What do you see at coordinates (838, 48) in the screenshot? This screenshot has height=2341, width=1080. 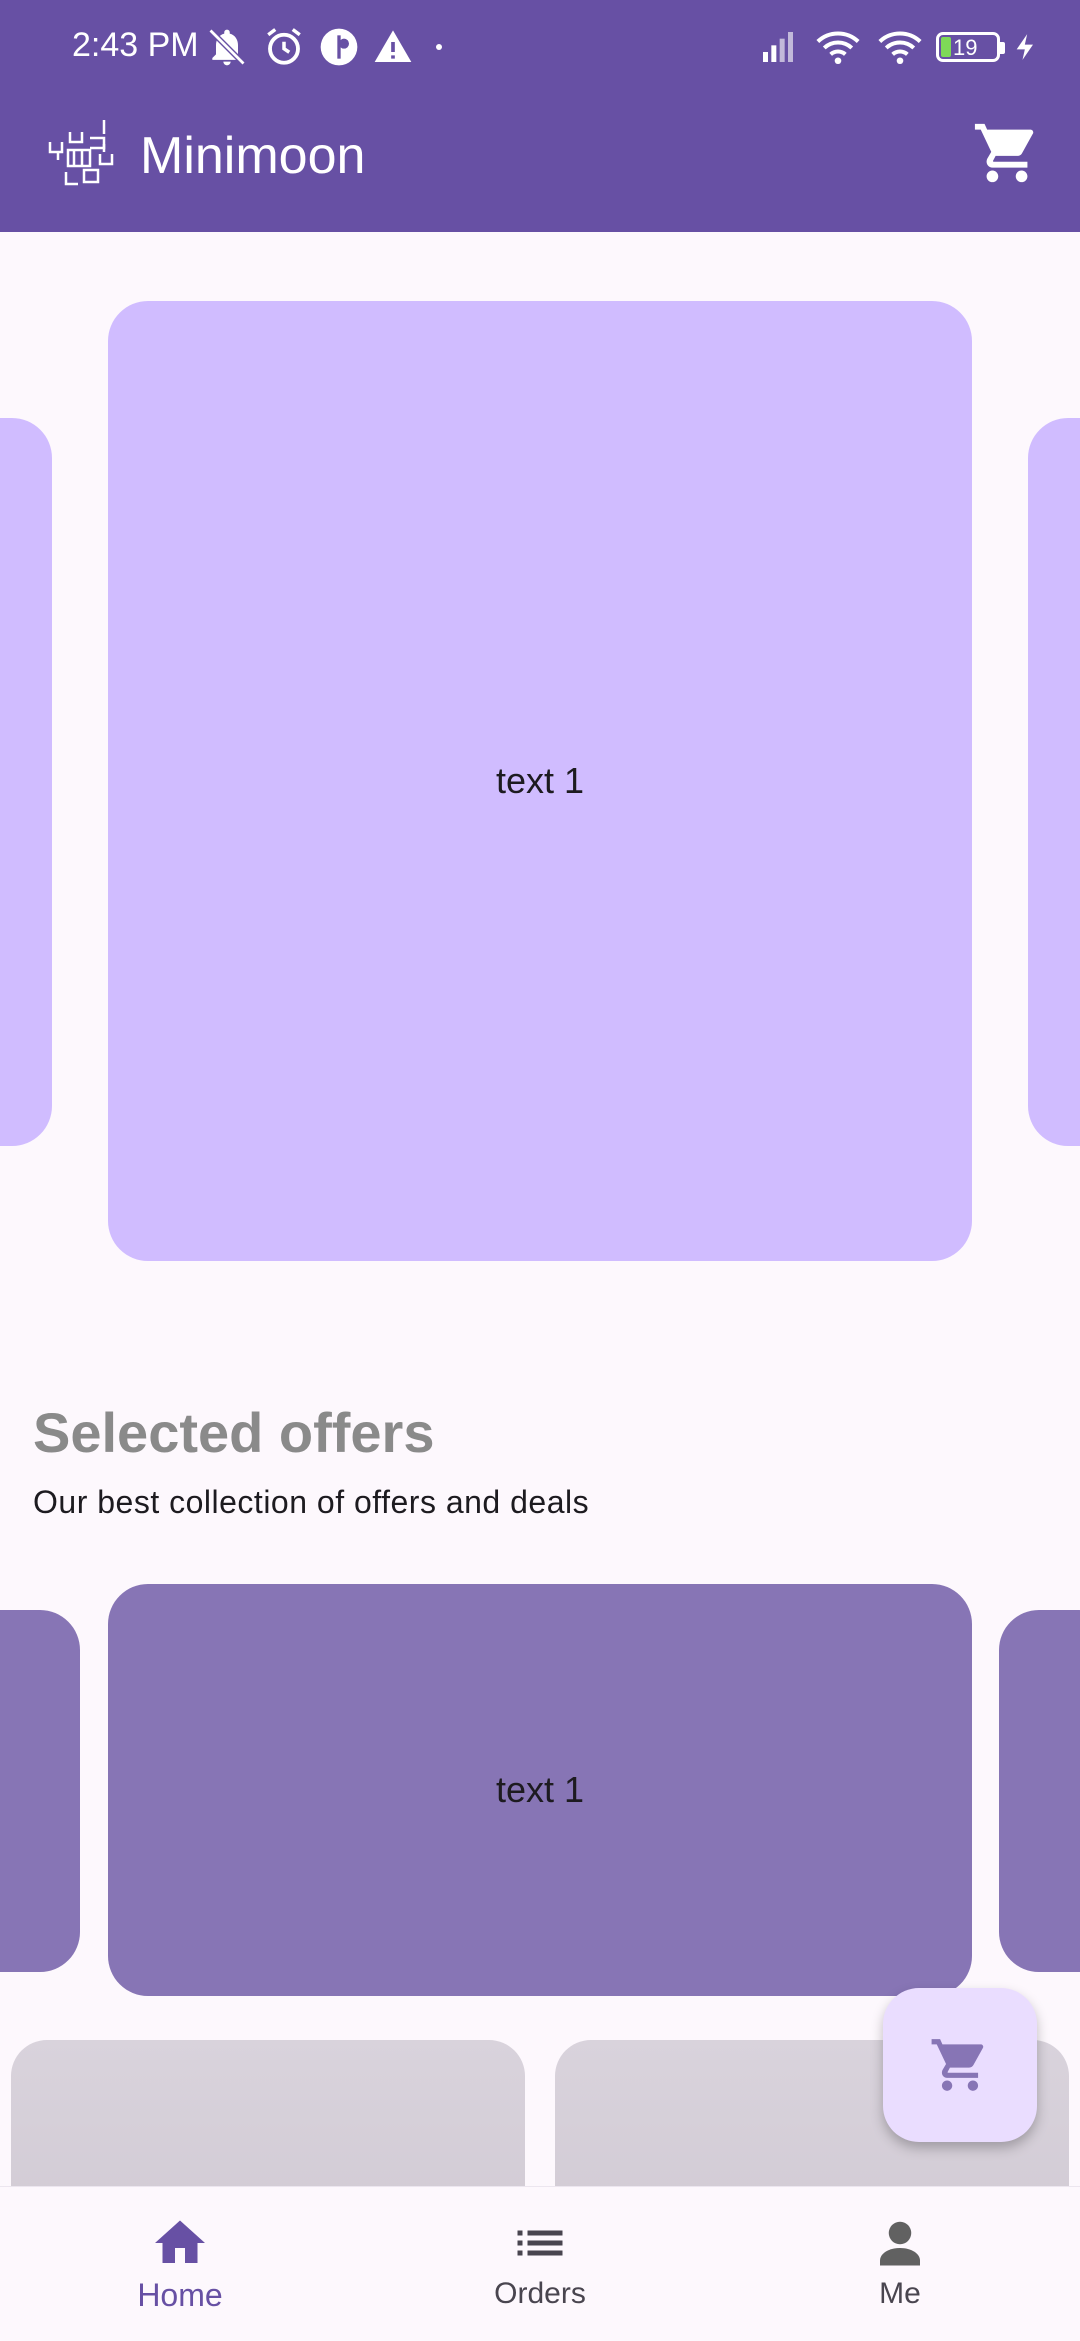 I see `wifi-icon` at bounding box center [838, 48].